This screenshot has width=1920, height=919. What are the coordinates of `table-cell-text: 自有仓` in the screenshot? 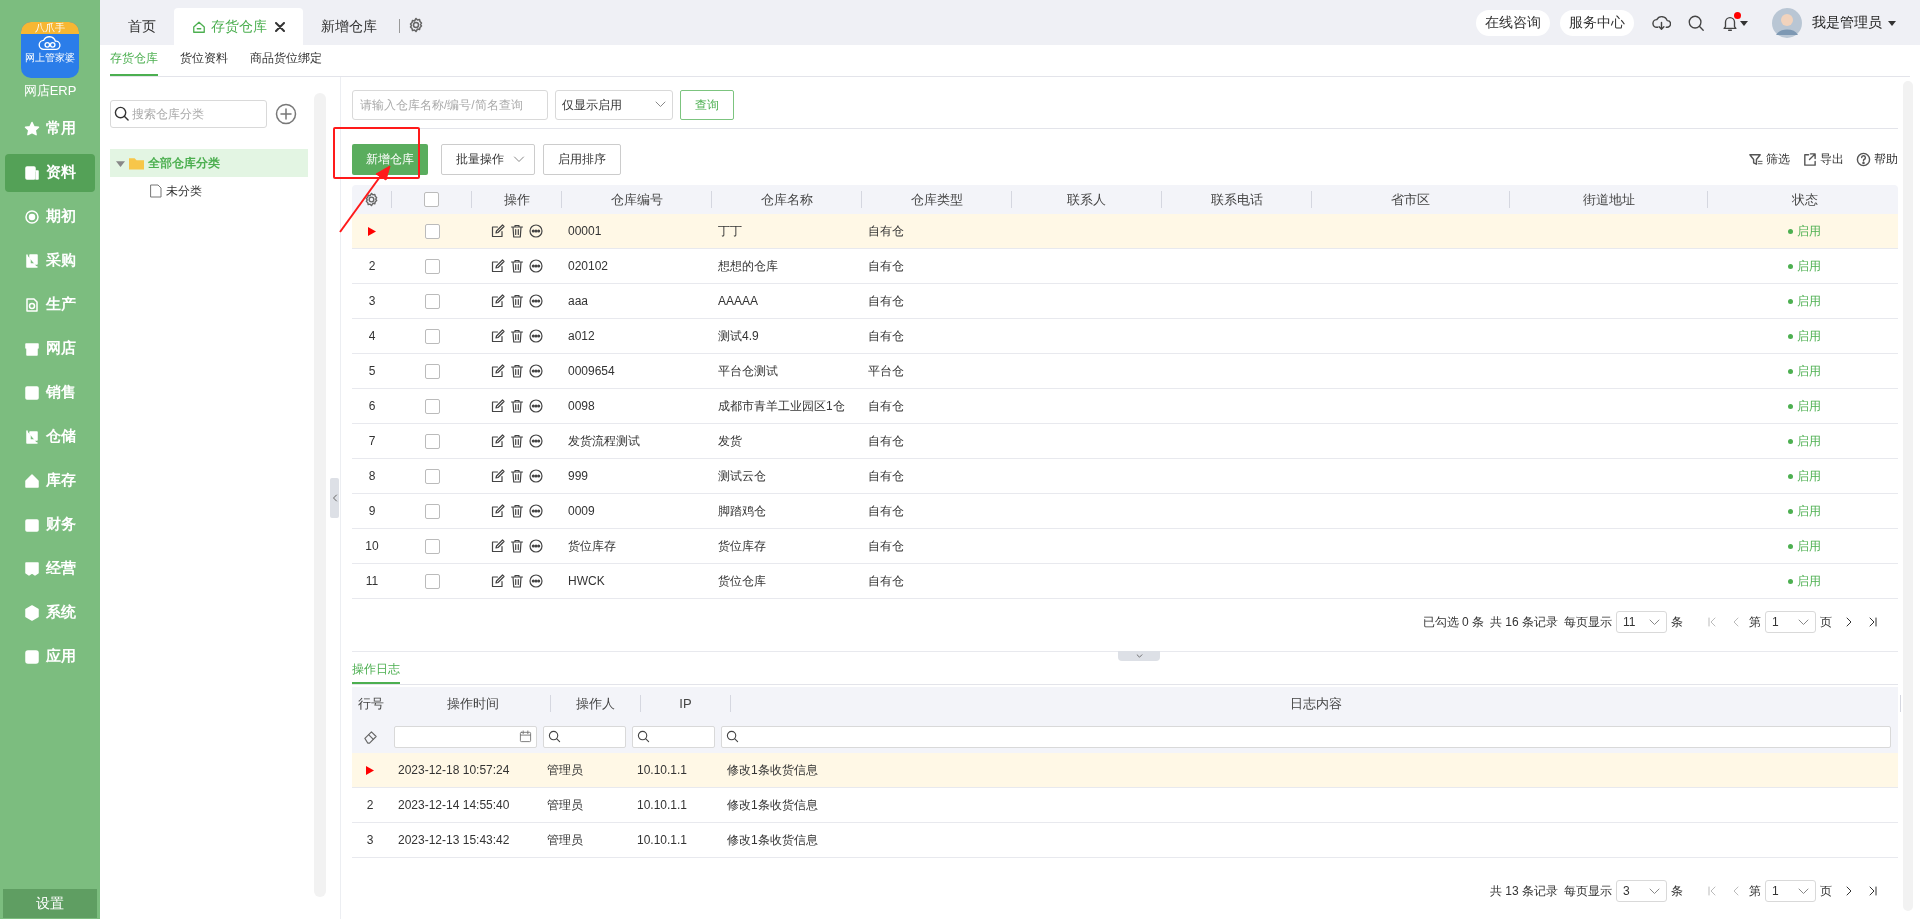 It's located at (886, 336).